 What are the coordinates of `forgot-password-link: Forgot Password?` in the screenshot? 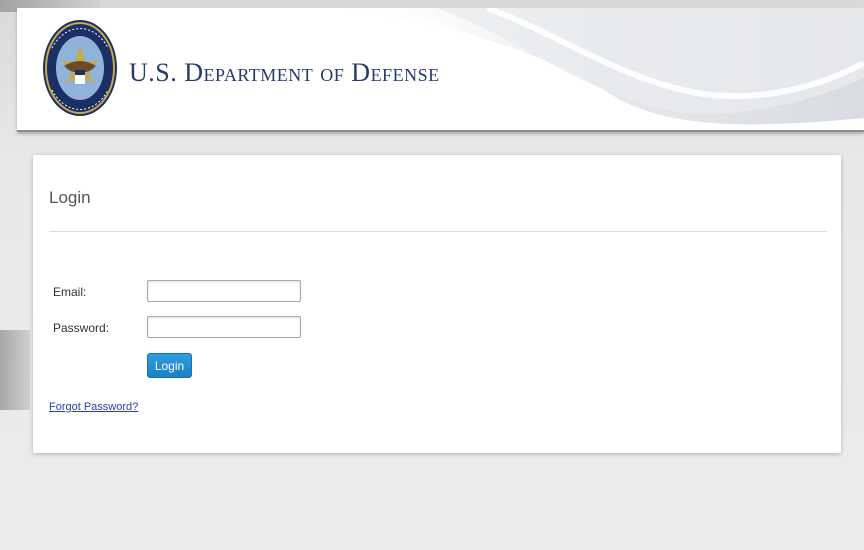 It's located at (93, 407).